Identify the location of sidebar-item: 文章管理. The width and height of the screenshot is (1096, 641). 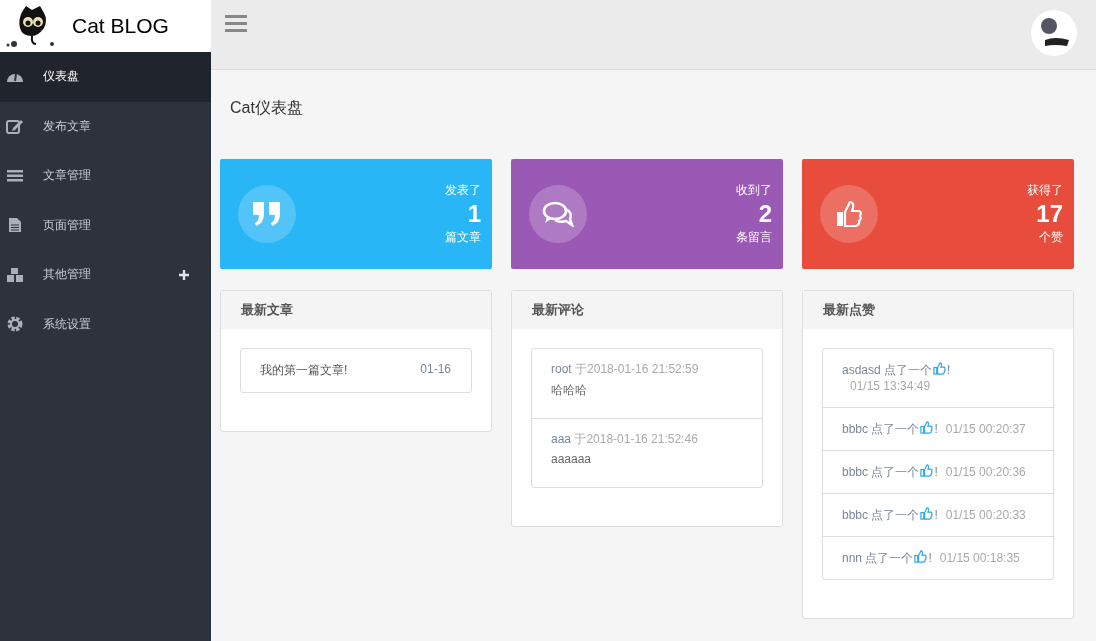
(105, 176).